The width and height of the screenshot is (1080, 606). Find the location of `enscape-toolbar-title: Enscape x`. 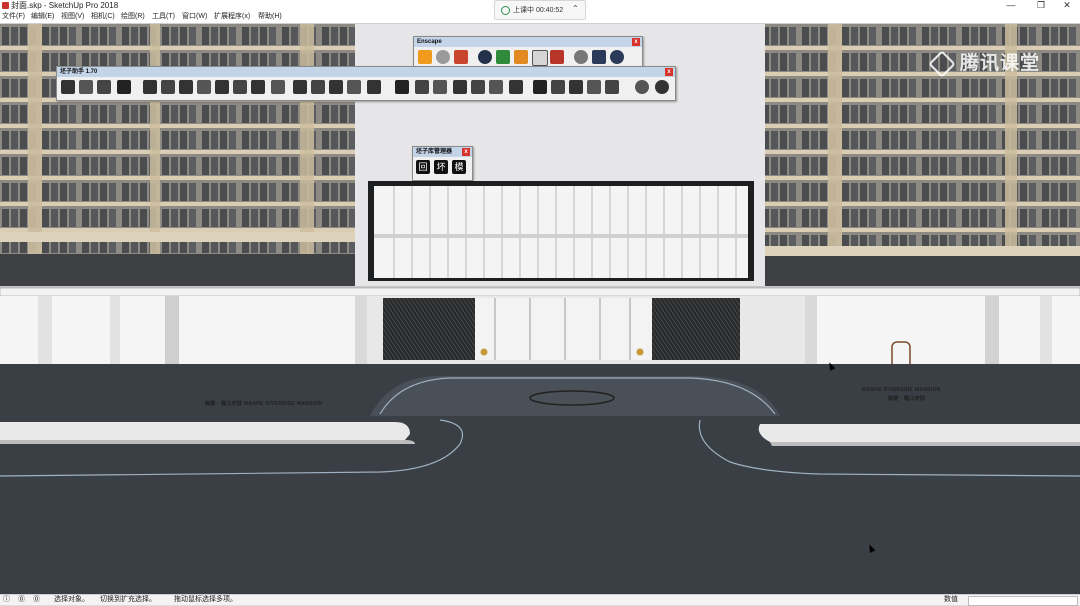

enscape-toolbar-title: Enscape x is located at coordinates (528, 42).